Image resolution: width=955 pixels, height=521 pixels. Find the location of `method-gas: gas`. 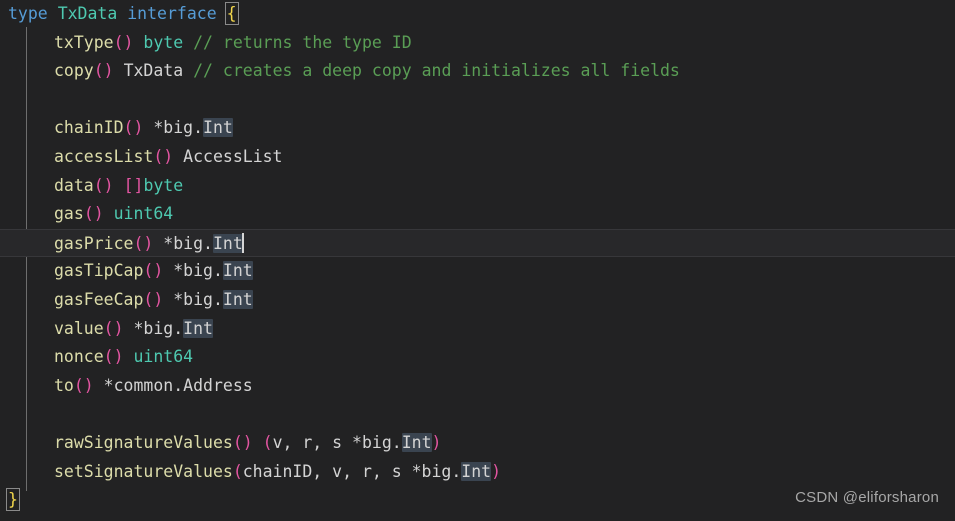

method-gas: gas is located at coordinates (69, 214).